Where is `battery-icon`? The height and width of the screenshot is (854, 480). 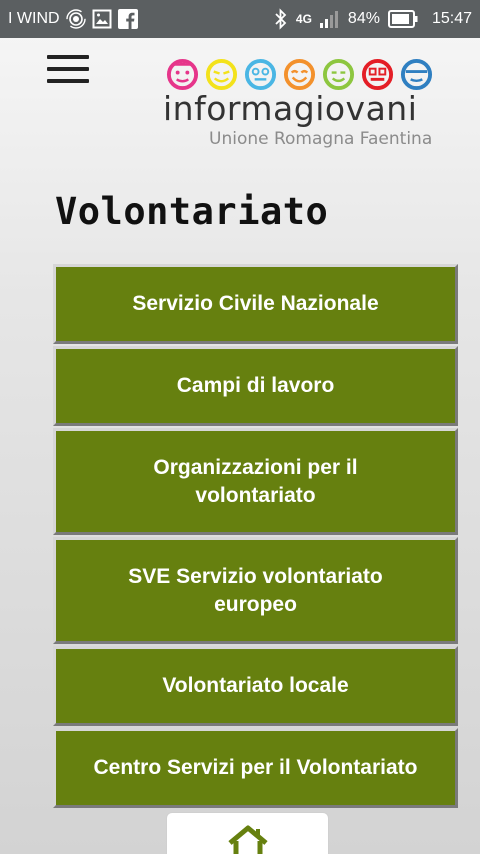 battery-icon is located at coordinates (402, 19).